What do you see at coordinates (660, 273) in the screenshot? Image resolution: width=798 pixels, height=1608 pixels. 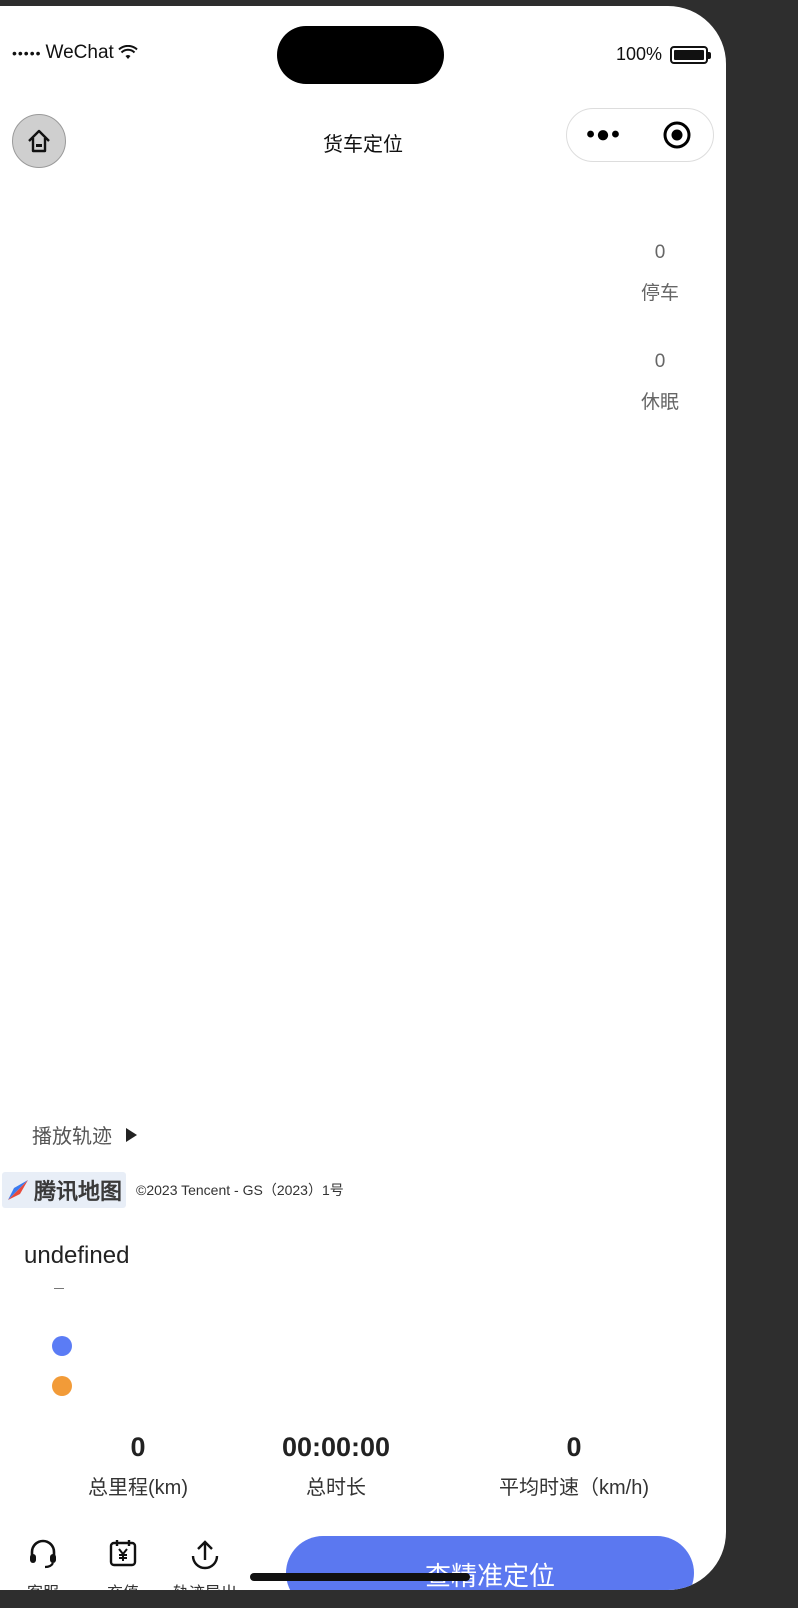 I see `stat-parking: 0 停车` at bounding box center [660, 273].